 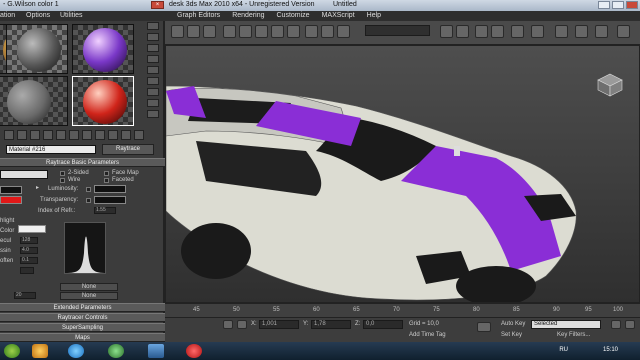 What do you see at coordinates (623, 31) in the screenshot?
I see `render-production-icon` at bounding box center [623, 31].